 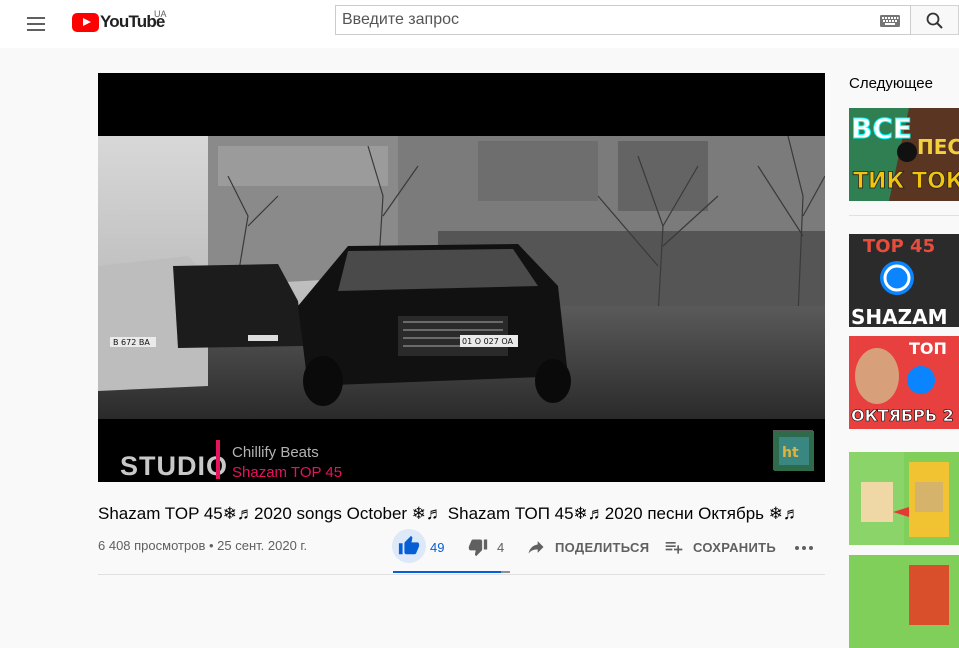 I want to click on like-button: 49, so click(x=418, y=546).